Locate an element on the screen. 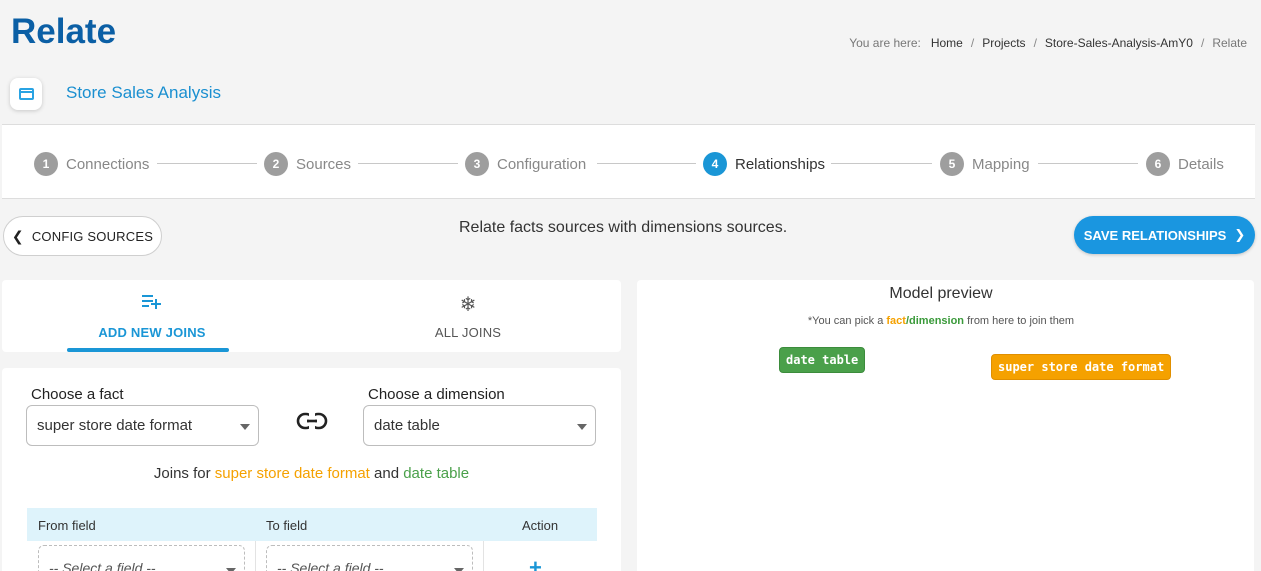 The width and height of the screenshot is (1261, 571). joins-heading-prefix: Joins for is located at coordinates (182, 473).